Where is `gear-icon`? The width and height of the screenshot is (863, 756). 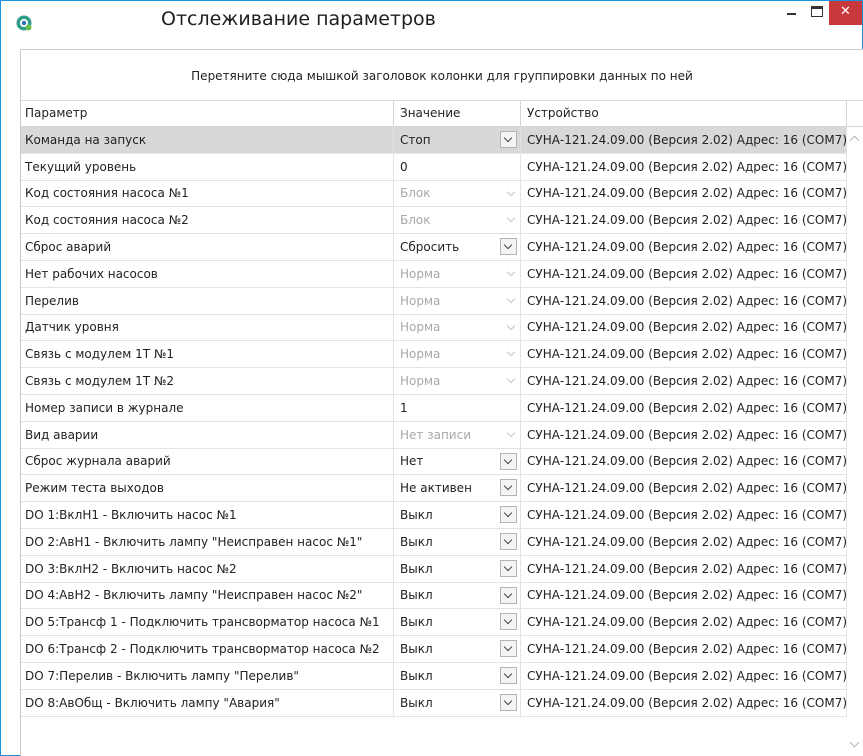
gear-icon is located at coordinates (24, 23).